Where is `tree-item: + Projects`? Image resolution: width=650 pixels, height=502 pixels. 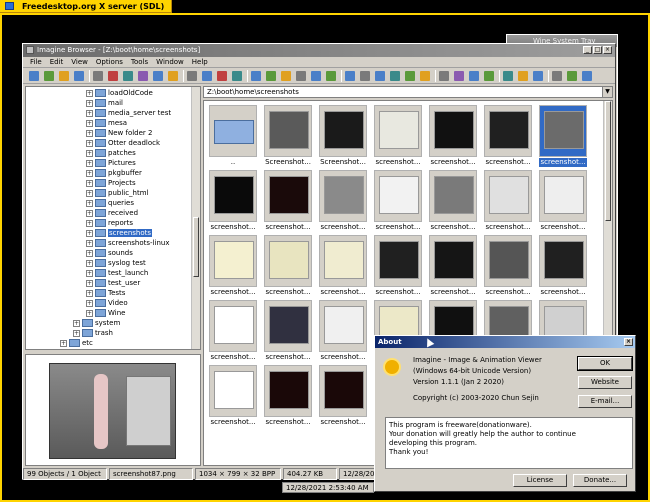
tree-item: + Projects is located at coordinates (111, 183).